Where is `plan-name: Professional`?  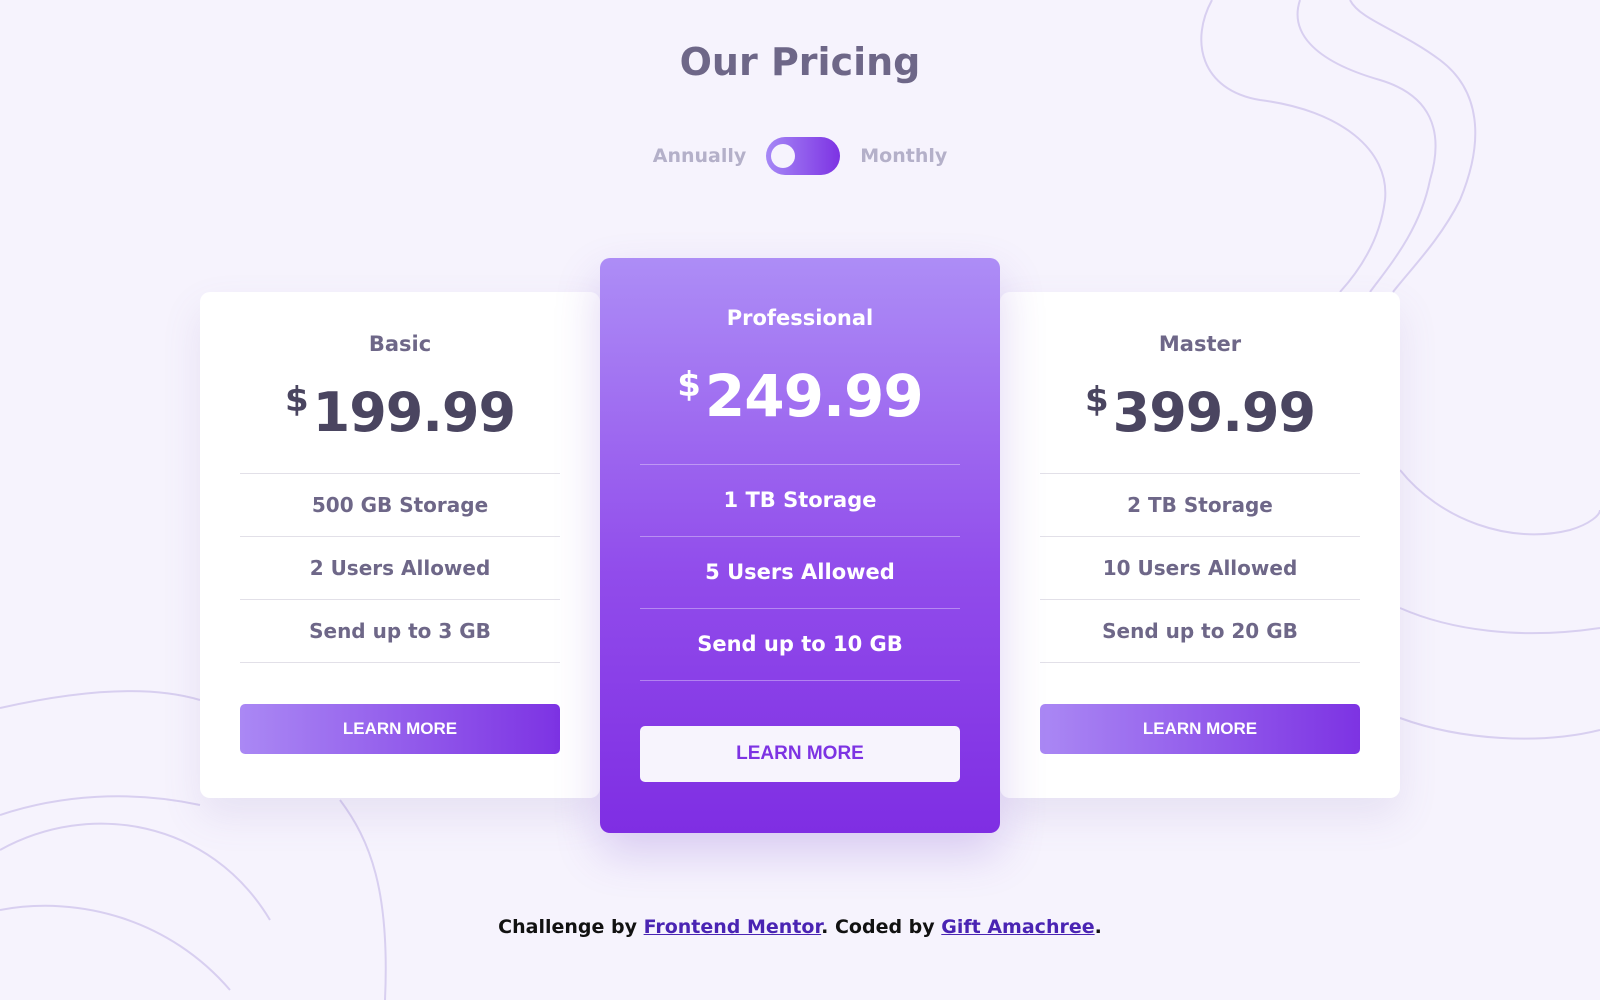
plan-name: Professional is located at coordinates (800, 318).